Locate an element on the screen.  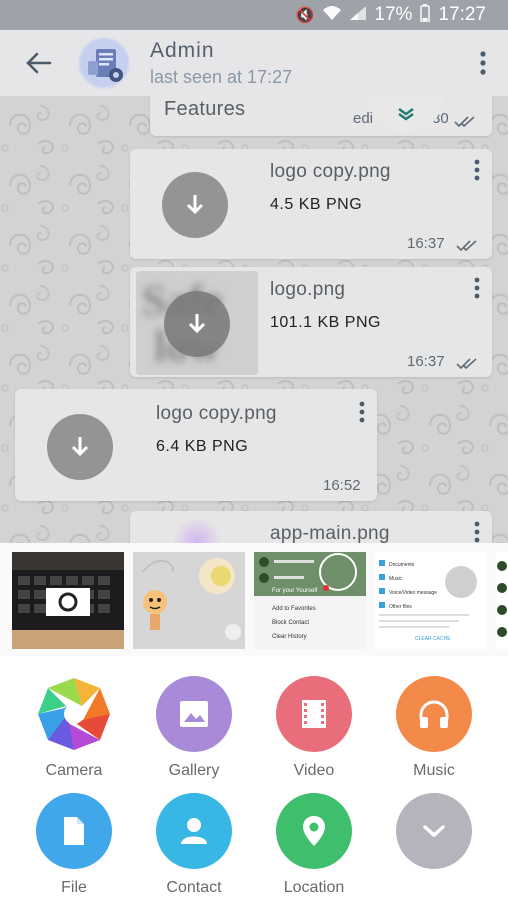
wifi-icon is located at coordinates (332, 15).